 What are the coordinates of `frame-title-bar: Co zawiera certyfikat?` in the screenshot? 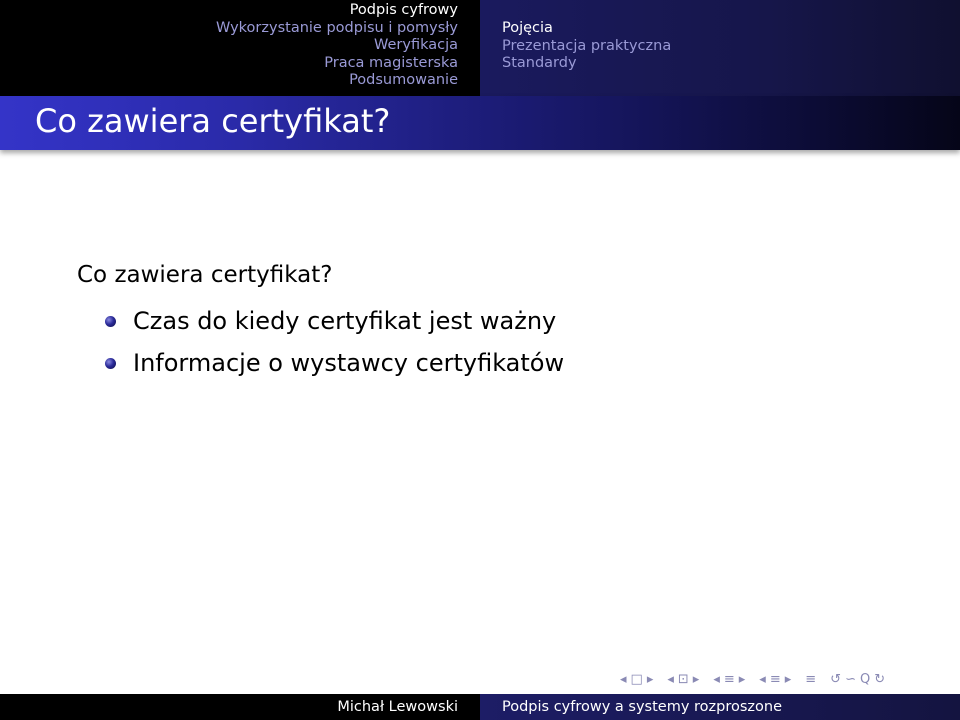 It's located at (480, 123).